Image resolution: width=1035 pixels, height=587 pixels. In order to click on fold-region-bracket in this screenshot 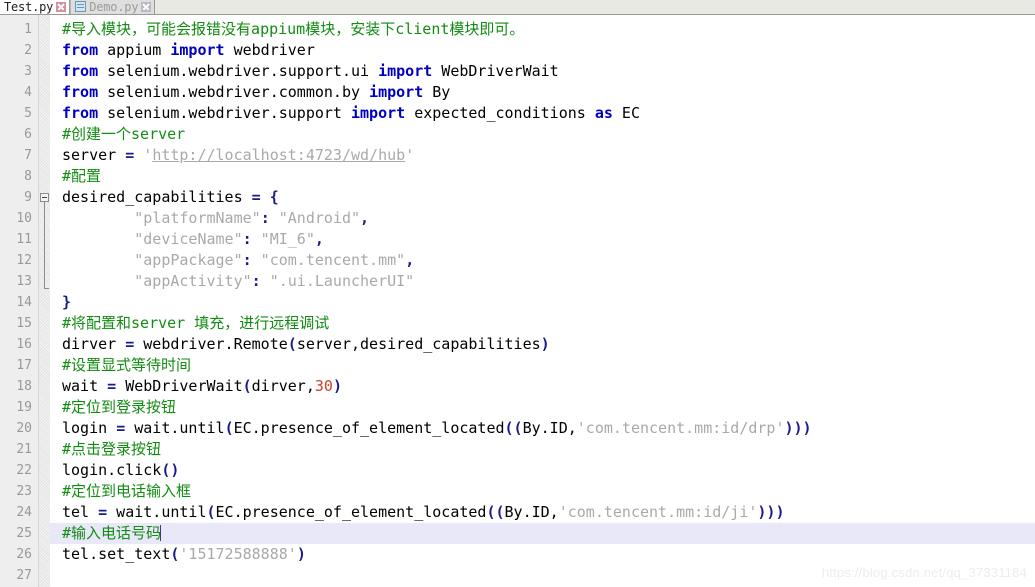, I will do `click(46, 245)`.